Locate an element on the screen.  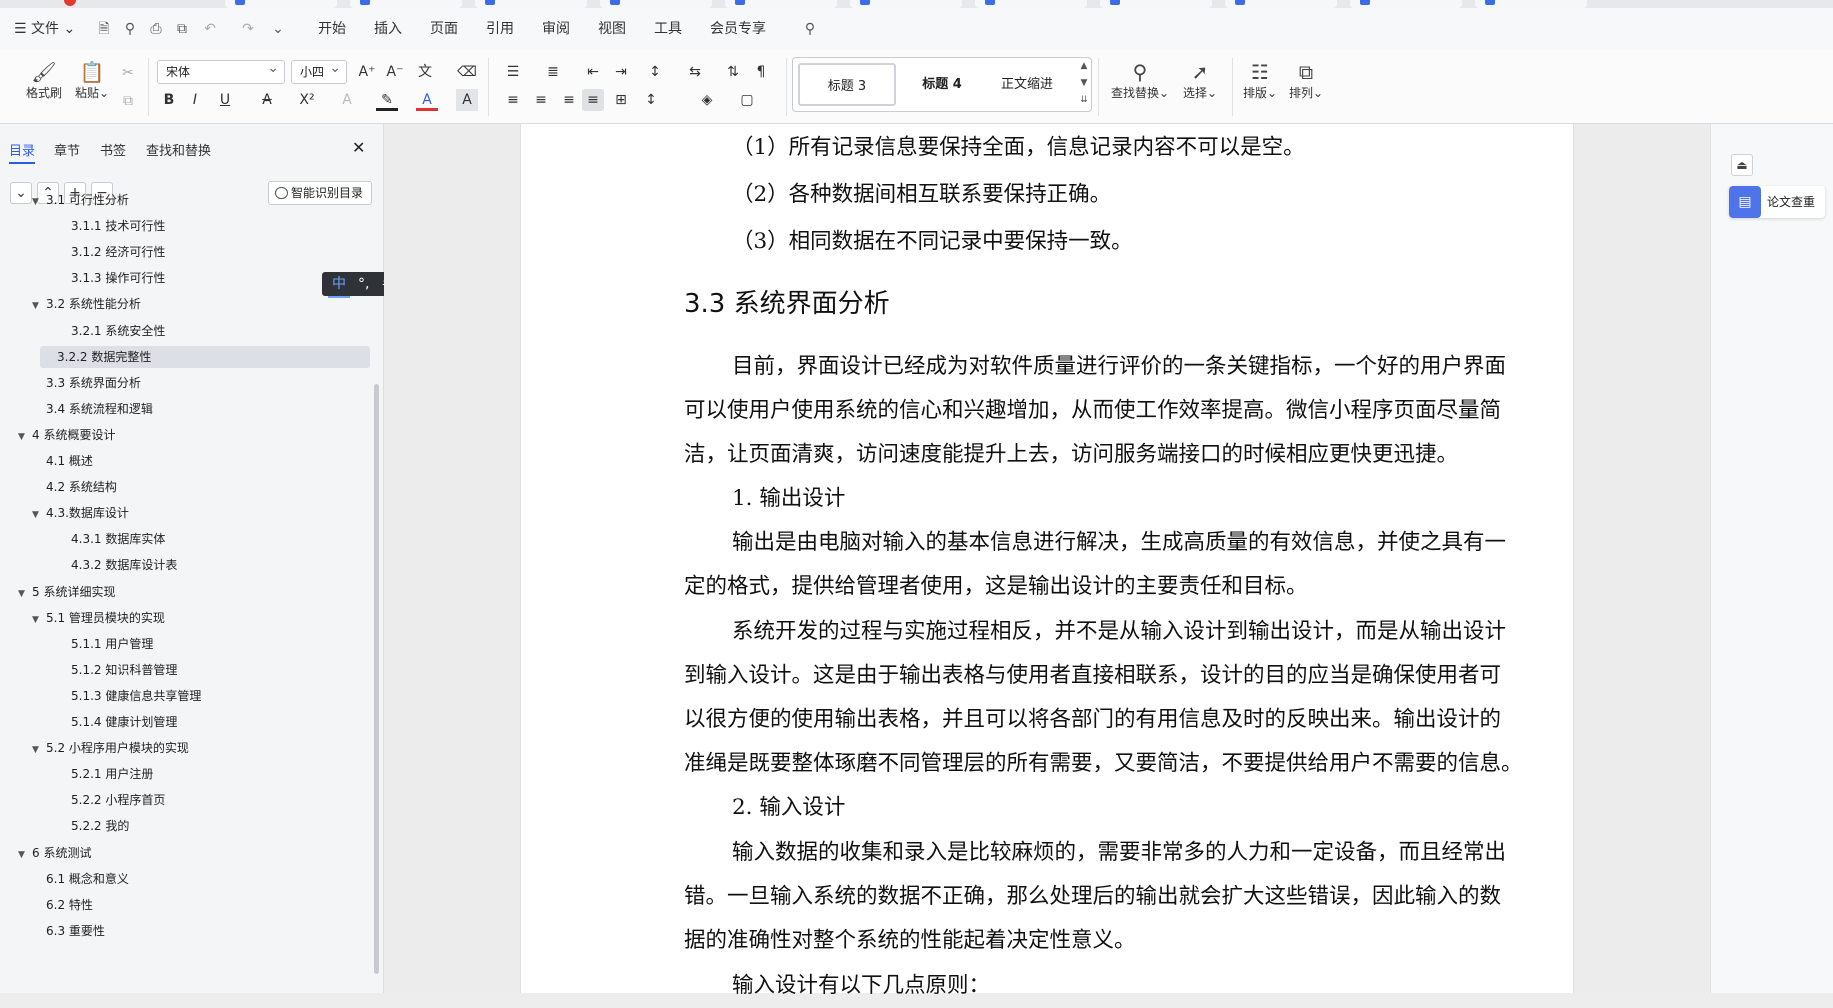
justify-icon: ≡ is located at coordinates (593, 100).